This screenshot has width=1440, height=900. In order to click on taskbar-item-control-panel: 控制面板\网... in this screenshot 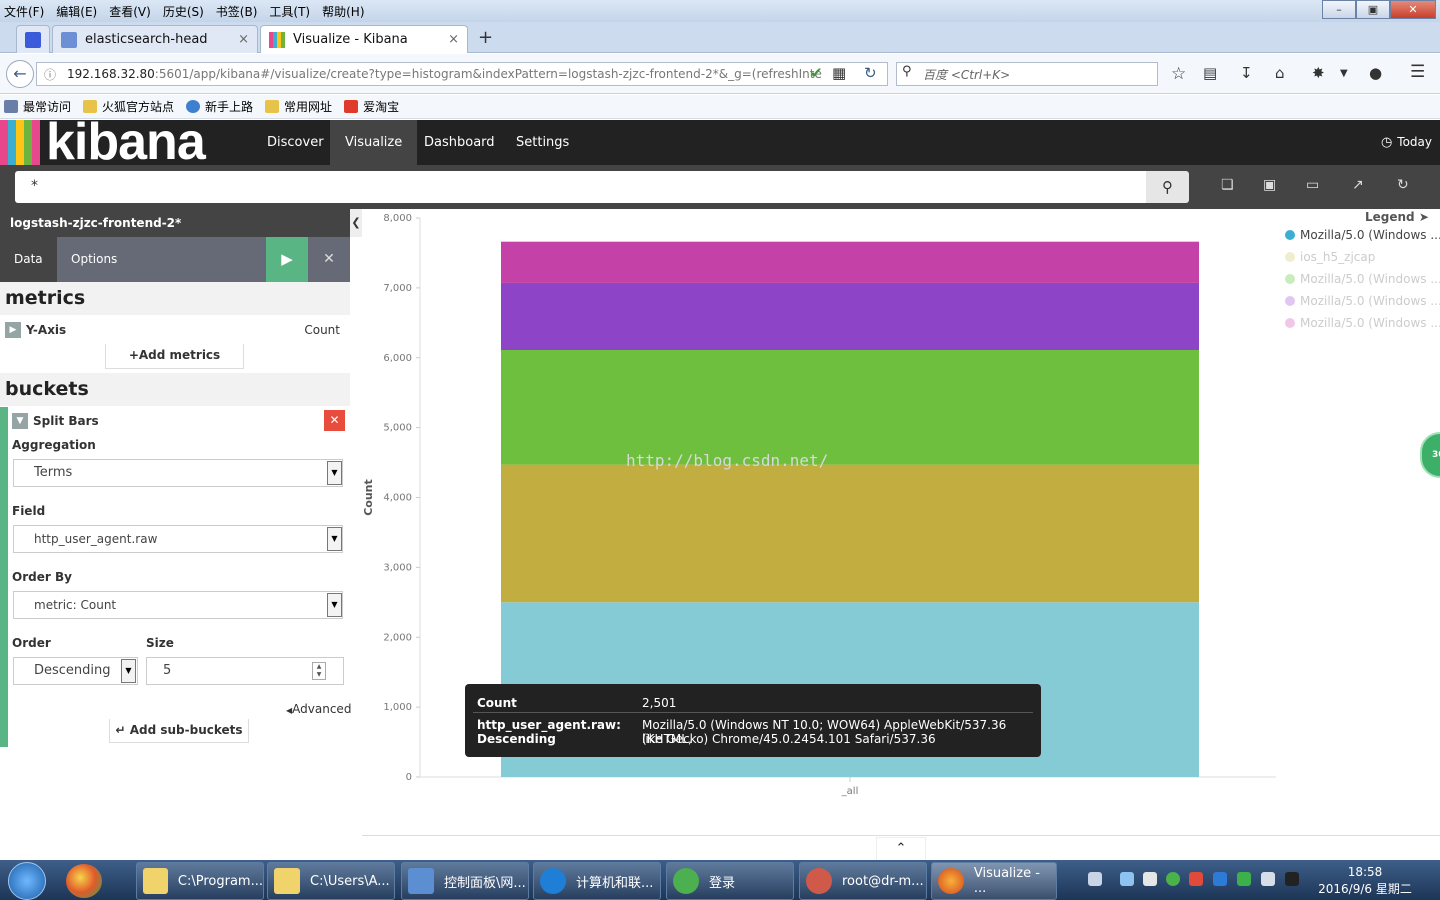, I will do `click(465, 881)`.